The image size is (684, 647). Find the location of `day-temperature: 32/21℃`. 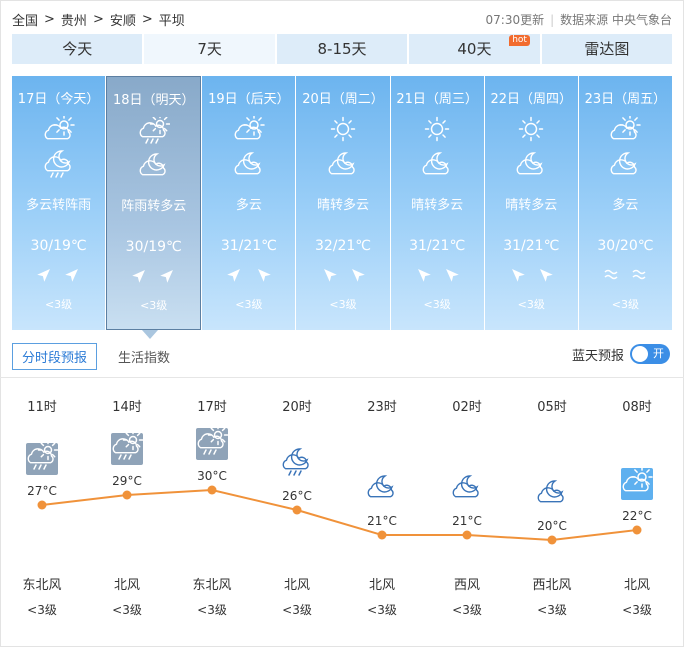

day-temperature: 32/21℃ is located at coordinates (343, 246).